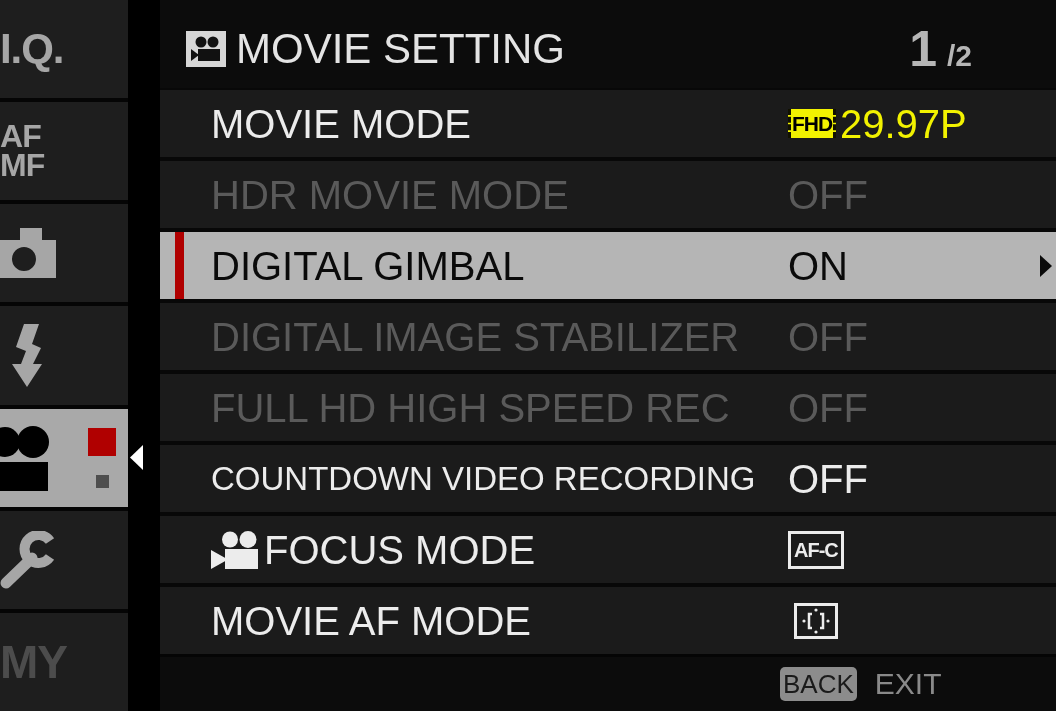 Image resolution: width=1056 pixels, height=711 pixels. I want to click on setting-label: DIGITAL GIMBAL, so click(368, 265).